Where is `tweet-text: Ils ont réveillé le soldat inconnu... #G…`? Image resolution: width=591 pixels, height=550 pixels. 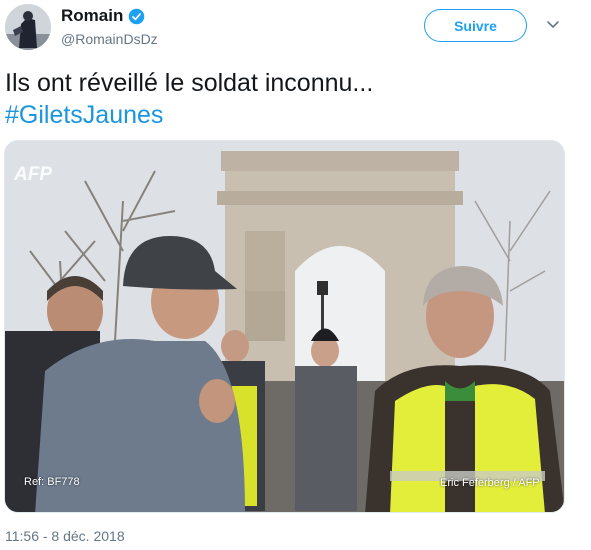
tweet-text: Ils ont réveillé le soldat inconnu... #G… is located at coordinates (189, 99).